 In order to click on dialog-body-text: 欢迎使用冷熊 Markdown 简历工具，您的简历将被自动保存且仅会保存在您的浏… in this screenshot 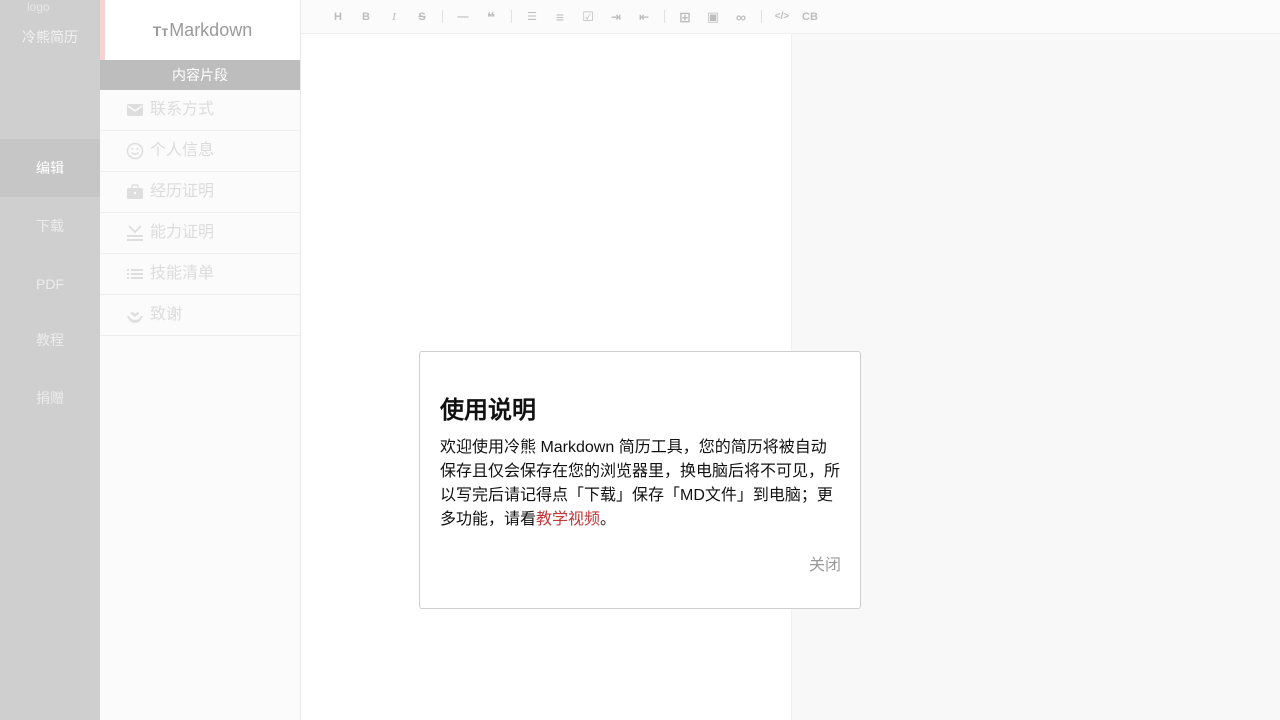, I will do `click(640, 483)`.